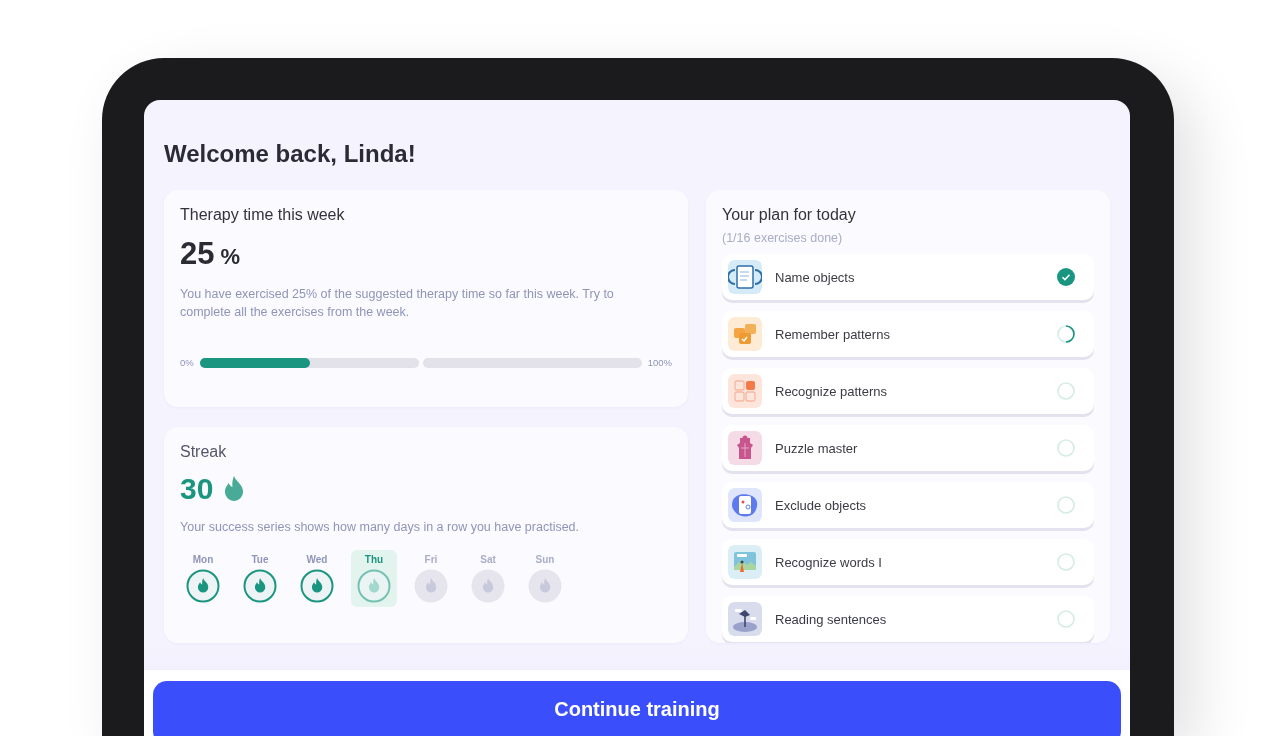 Image resolution: width=1280 pixels, height=736 pixels. Describe the element at coordinates (815, 277) in the screenshot. I see `exercise-name: Name objects` at that location.